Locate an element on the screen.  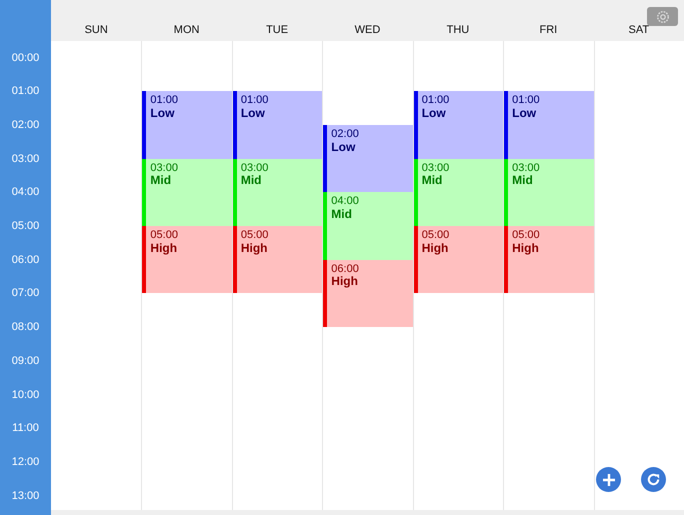
add-button is located at coordinates (608, 479).